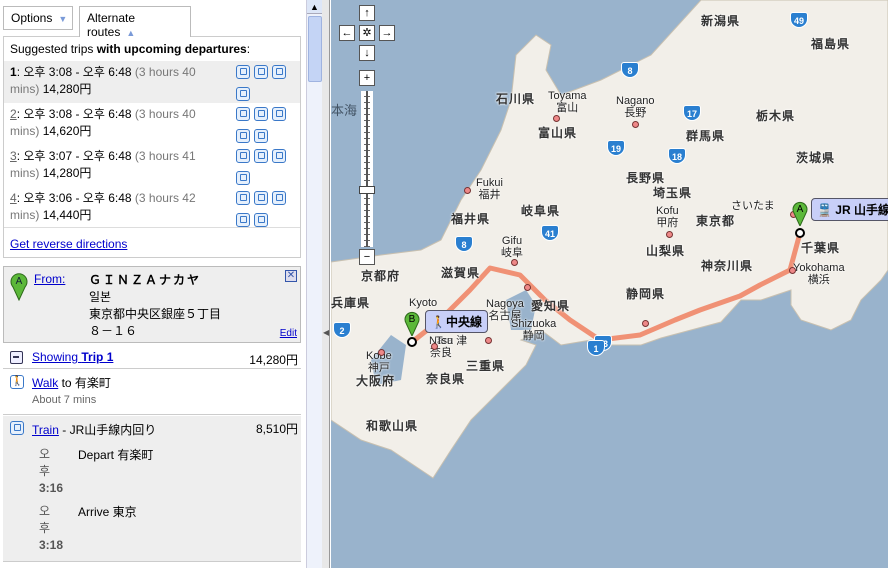 This screenshot has width=888, height=568. I want to click on pan-right-button: →, so click(387, 33).